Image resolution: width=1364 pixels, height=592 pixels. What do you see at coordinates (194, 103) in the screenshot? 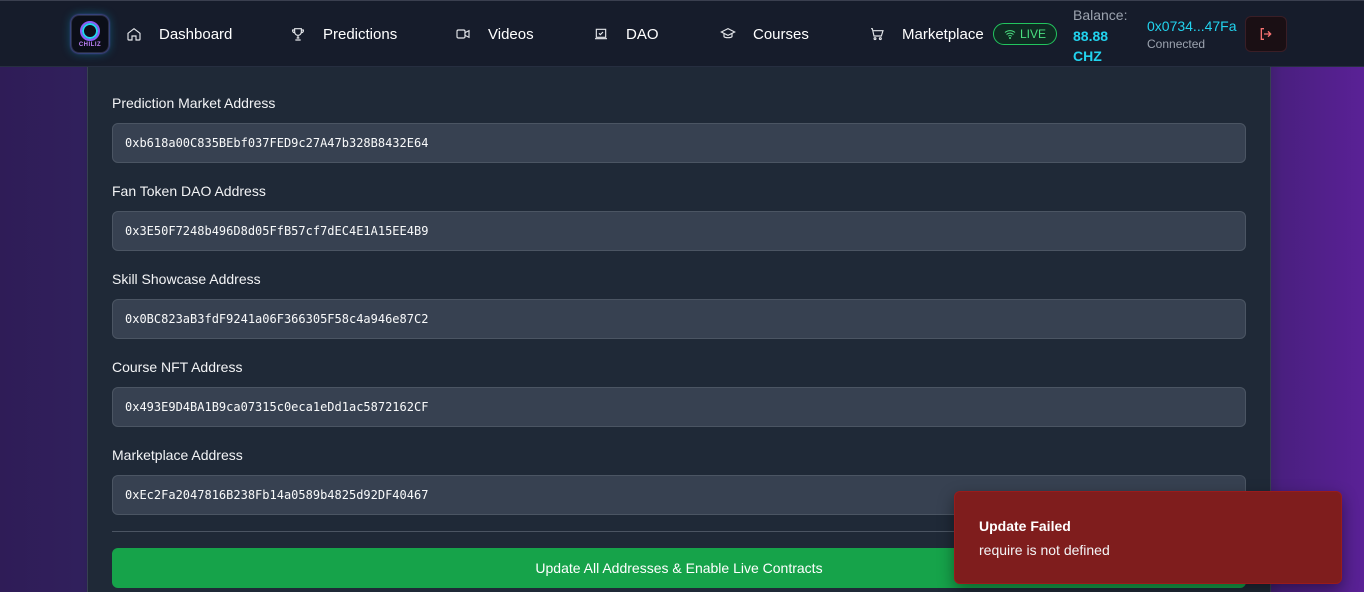
I see `prediction-market-address-label: Prediction Market Address` at bounding box center [194, 103].